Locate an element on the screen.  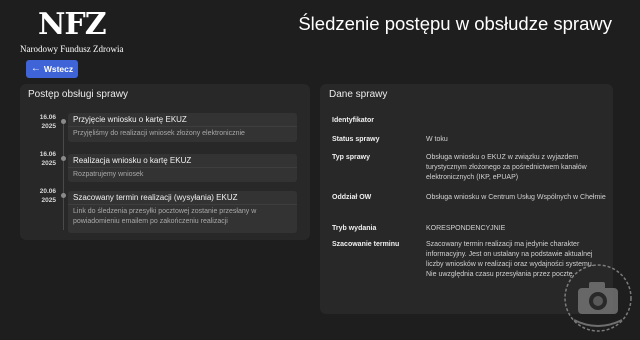
progress-panel-title: Postęp obsługi sprawy is located at coordinates (78, 94).